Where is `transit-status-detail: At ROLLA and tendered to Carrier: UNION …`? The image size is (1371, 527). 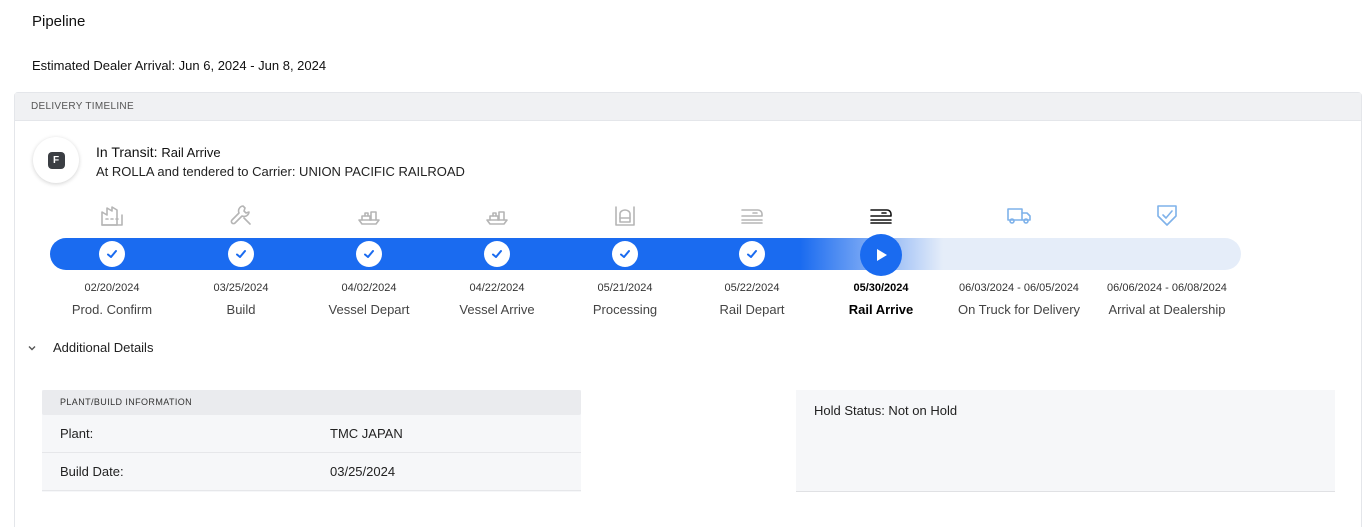 transit-status-detail: At ROLLA and tendered to Carrier: UNION … is located at coordinates (280, 171).